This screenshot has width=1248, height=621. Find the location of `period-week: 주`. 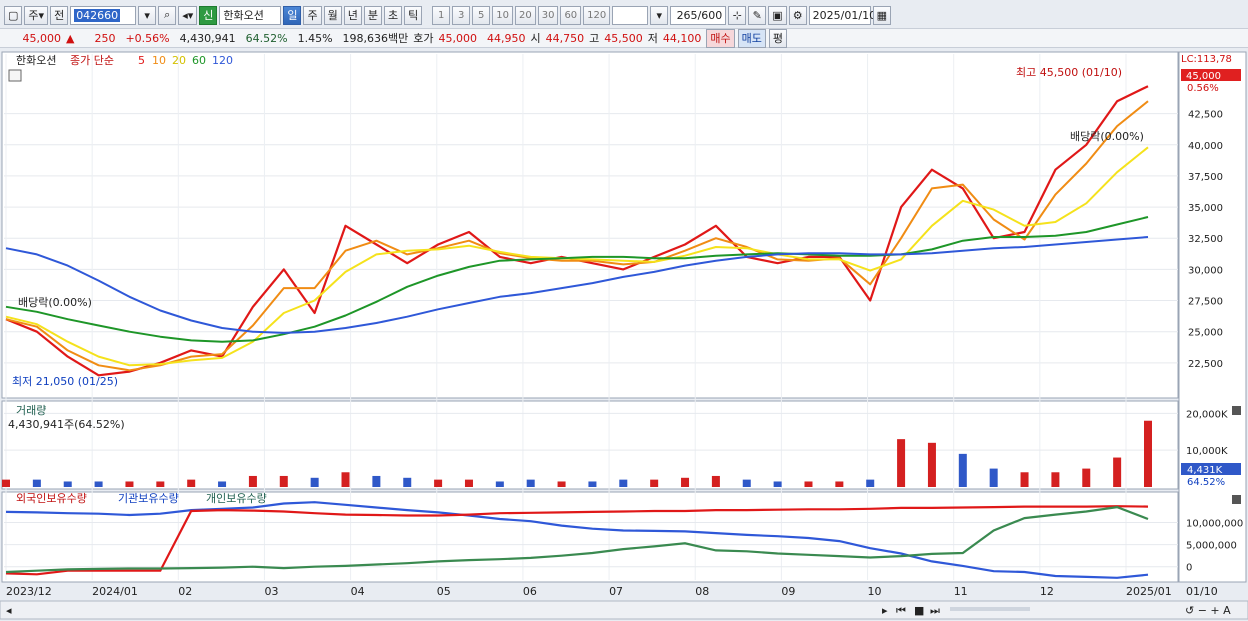

period-week: 주 is located at coordinates (312, 15).